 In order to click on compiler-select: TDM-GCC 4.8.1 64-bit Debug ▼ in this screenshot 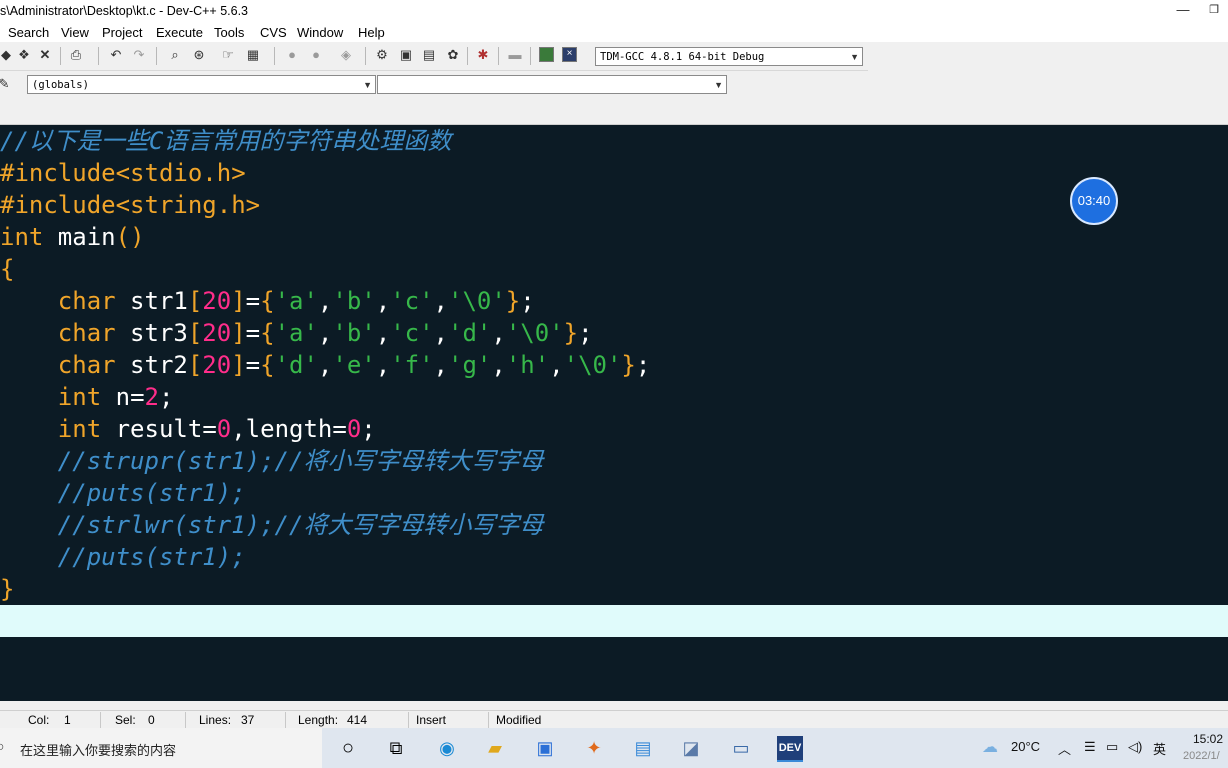, I will do `click(729, 56)`.